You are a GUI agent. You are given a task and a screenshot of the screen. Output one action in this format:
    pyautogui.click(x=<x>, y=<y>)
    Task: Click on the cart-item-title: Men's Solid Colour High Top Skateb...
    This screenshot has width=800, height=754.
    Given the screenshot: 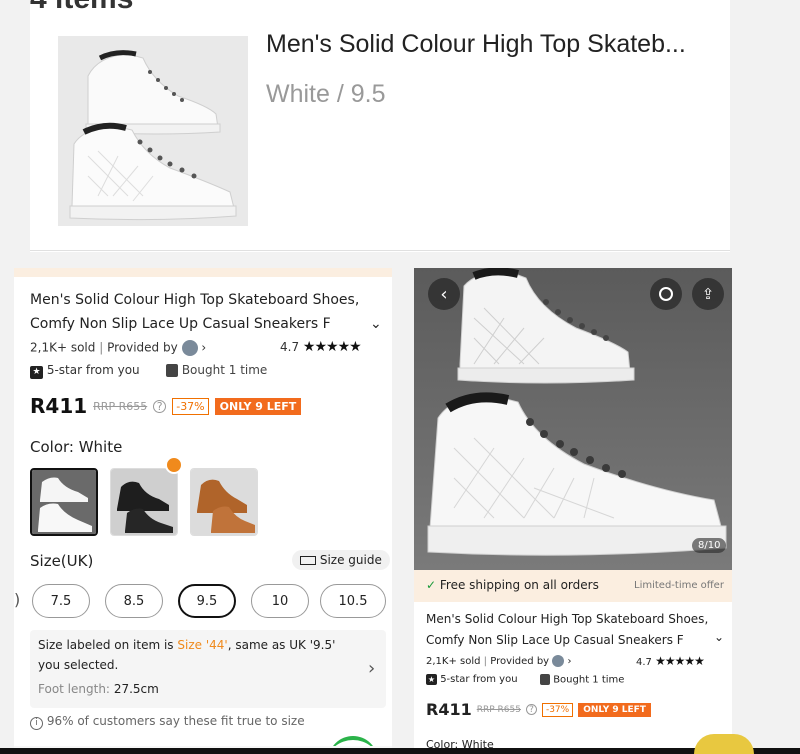 What is the action you would take?
    pyautogui.click(x=476, y=44)
    